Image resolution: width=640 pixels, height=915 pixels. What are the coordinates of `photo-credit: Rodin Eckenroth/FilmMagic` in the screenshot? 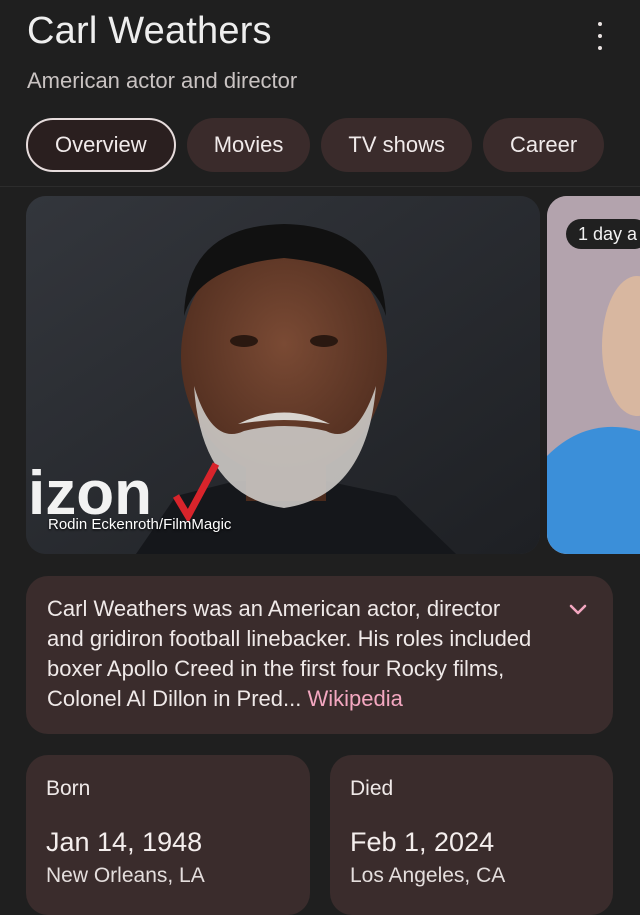 It's located at (140, 524).